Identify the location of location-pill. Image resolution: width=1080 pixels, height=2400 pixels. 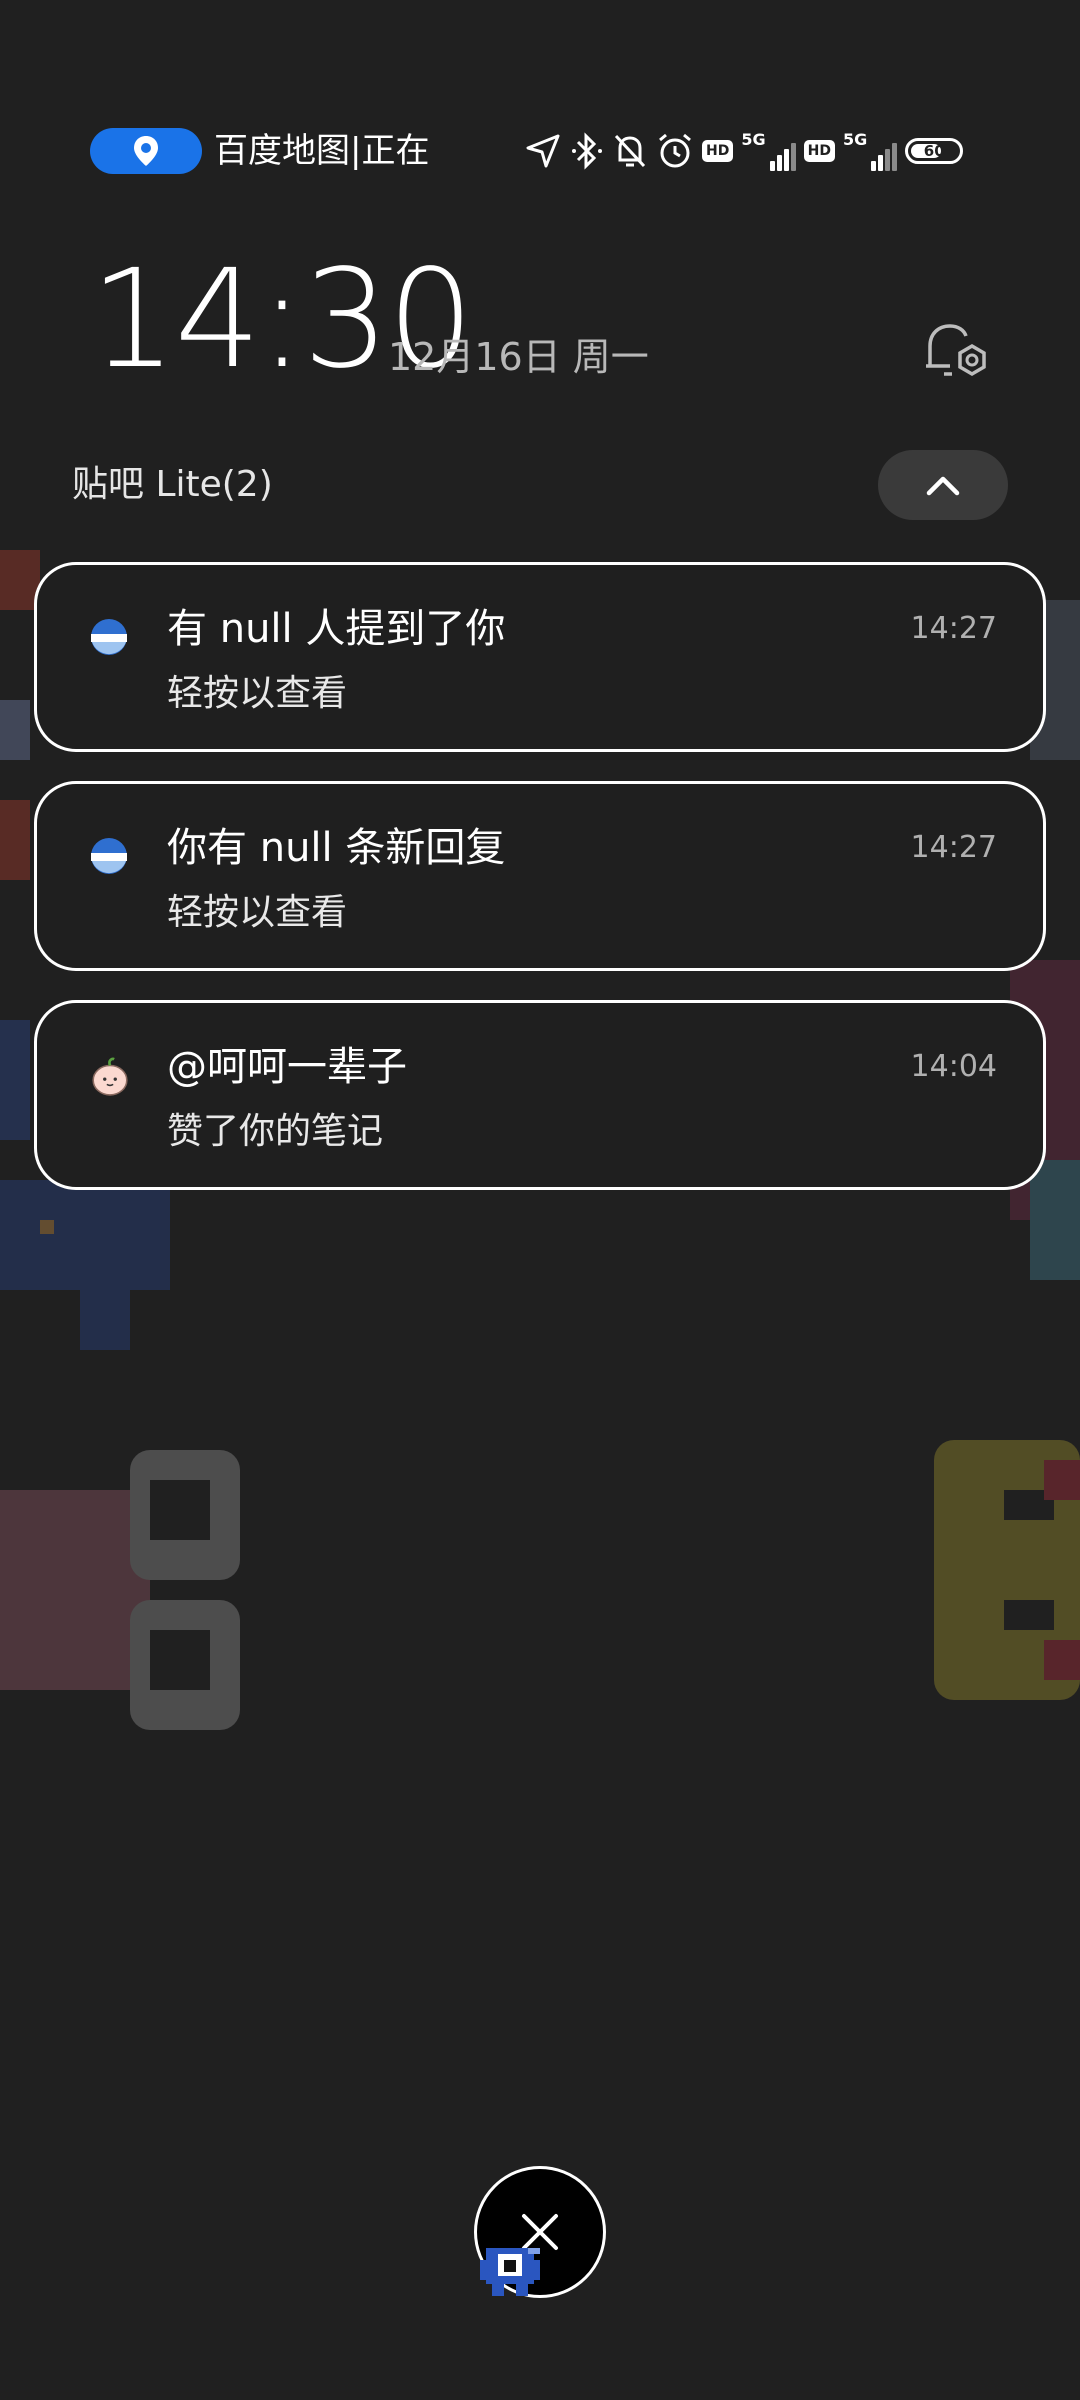
(146, 151).